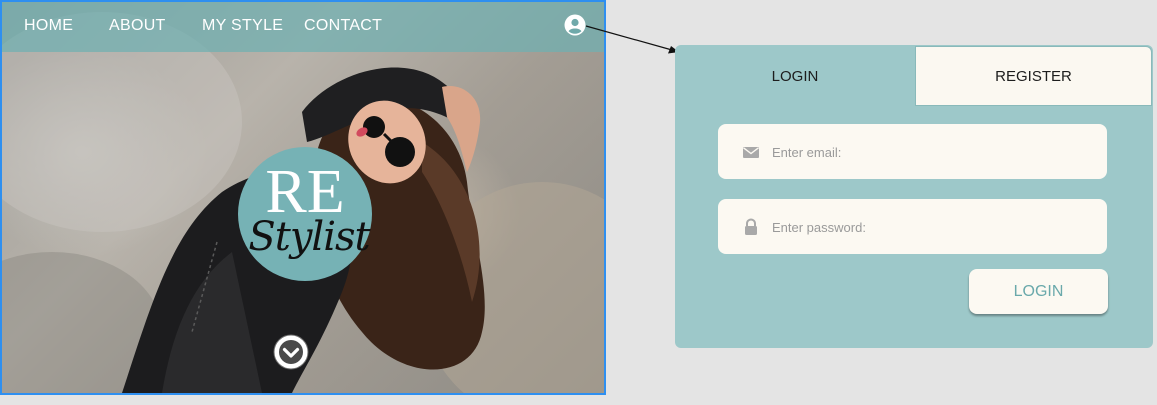  What do you see at coordinates (932, 152) in the screenshot?
I see `email-input` at bounding box center [932, 152].